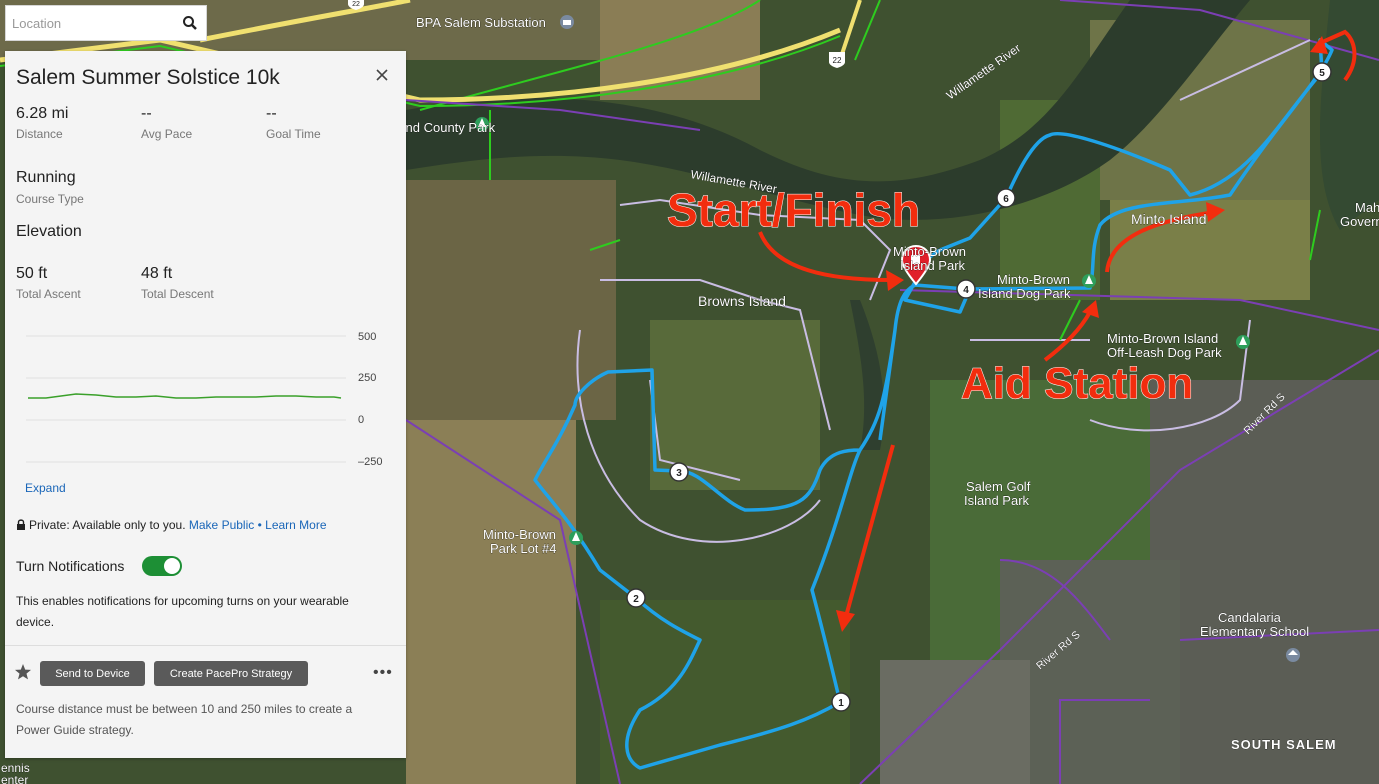 The height and width of the screenshot is (784, 1379). I want to click on map-label-candalaria-1: Candalaria, so click(1250, 617).